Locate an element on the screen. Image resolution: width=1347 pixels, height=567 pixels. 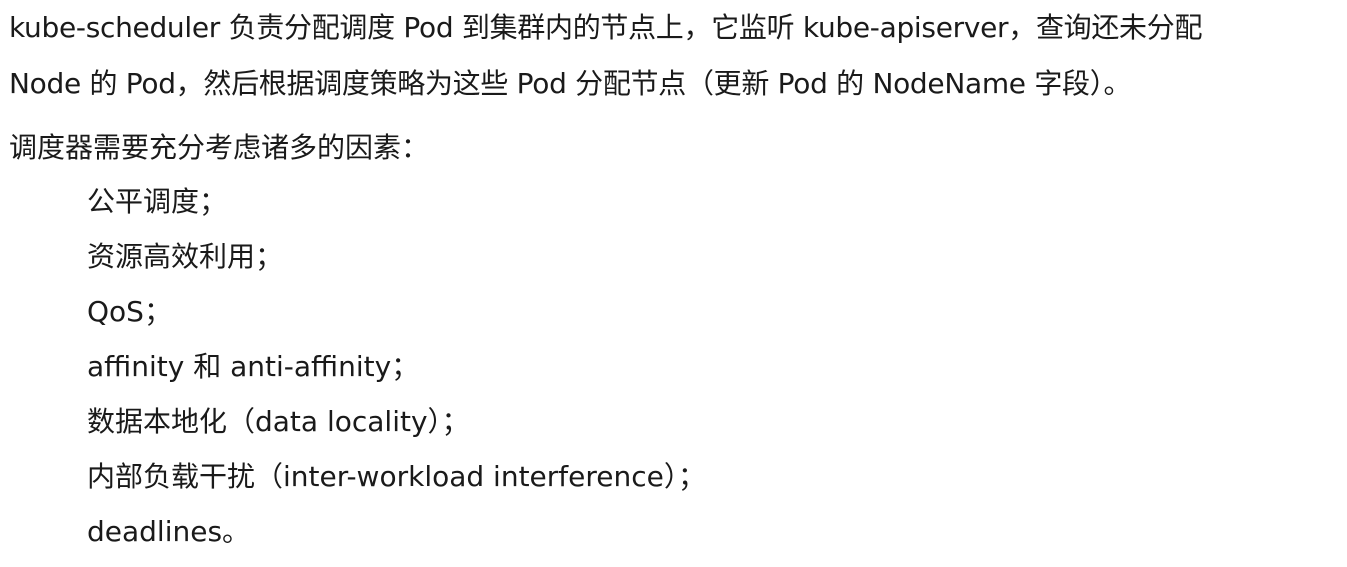
factor-item: 资源高效利用； is located at coordinates (185, 256).